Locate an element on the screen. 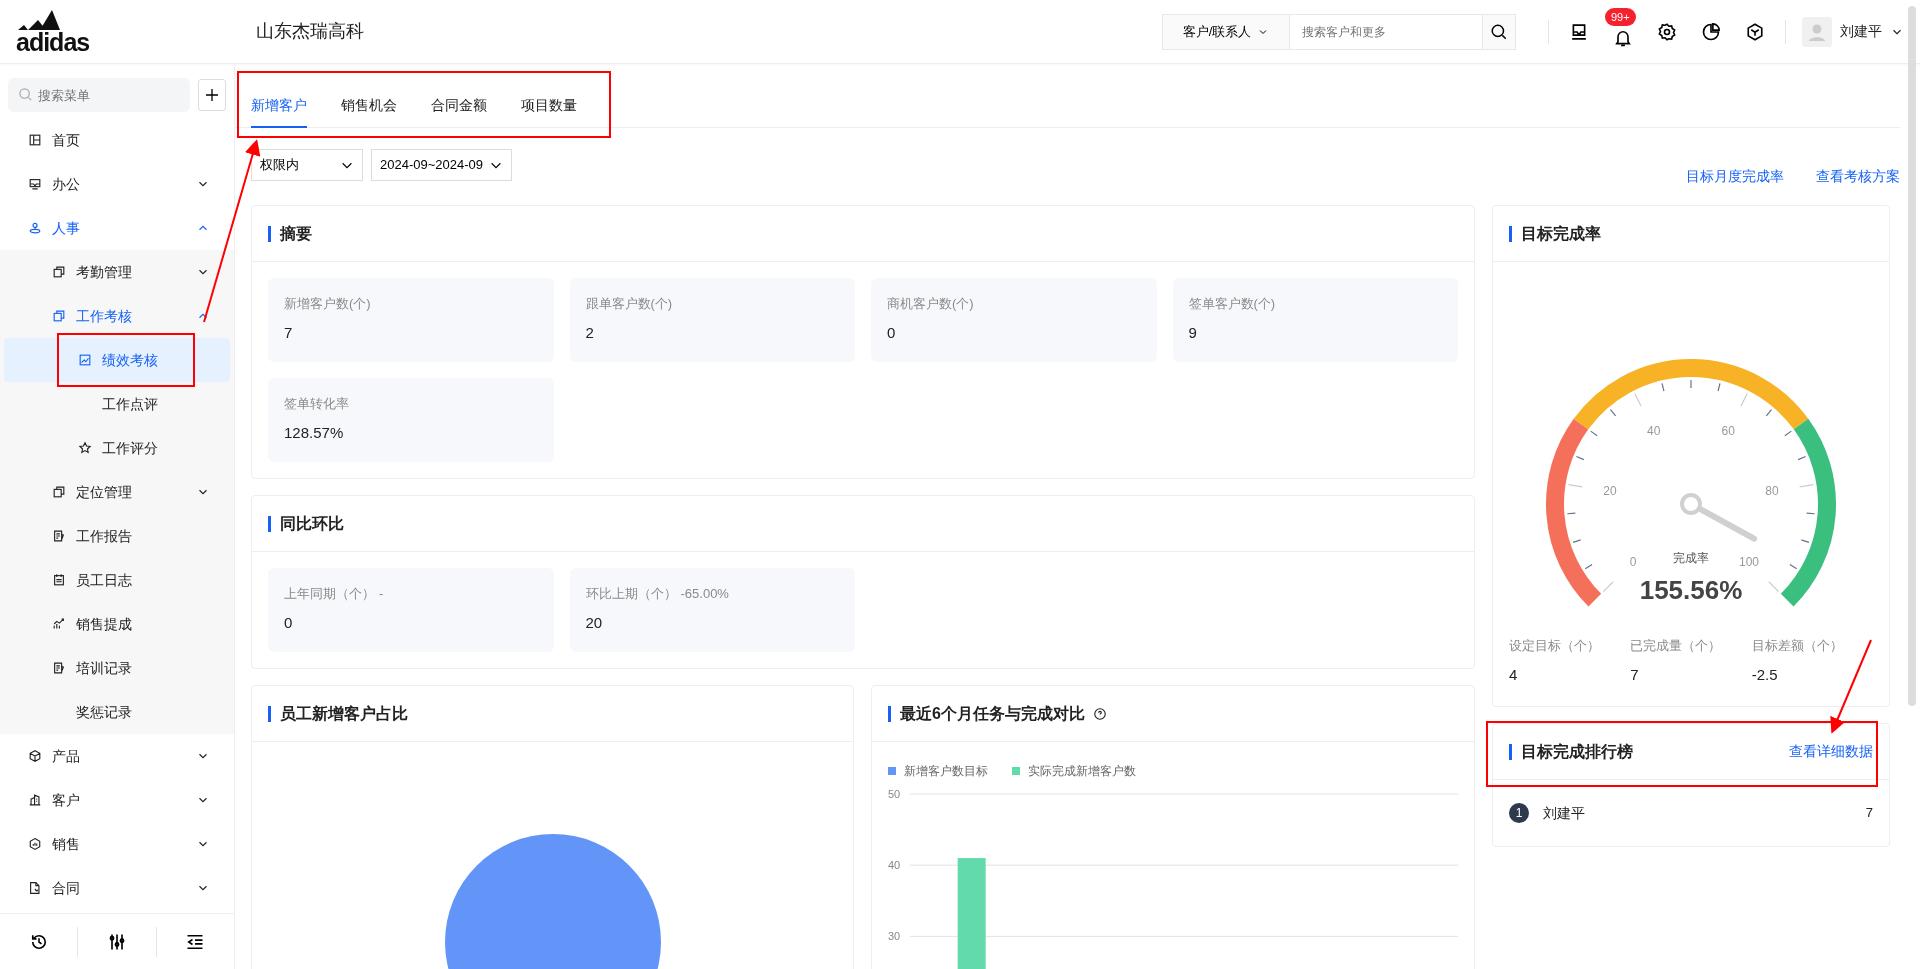 Image resolution: width=1920 pixels, height=969 pixels. star-icon is located at coordinates (85, 448).